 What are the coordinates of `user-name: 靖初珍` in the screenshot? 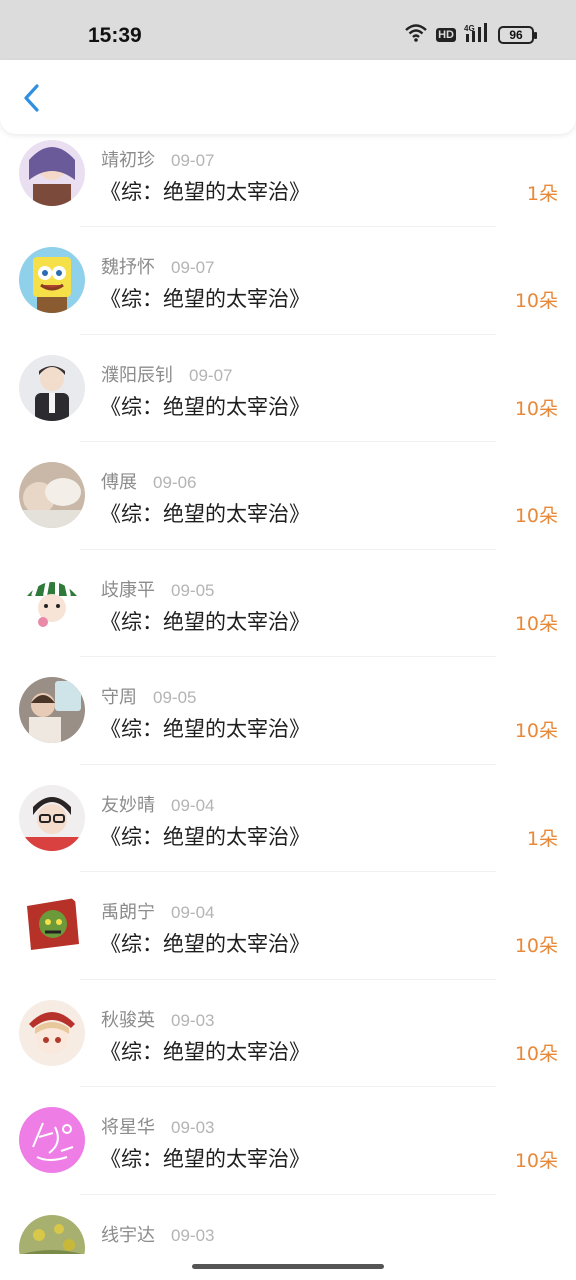 It's located at (128, 160).